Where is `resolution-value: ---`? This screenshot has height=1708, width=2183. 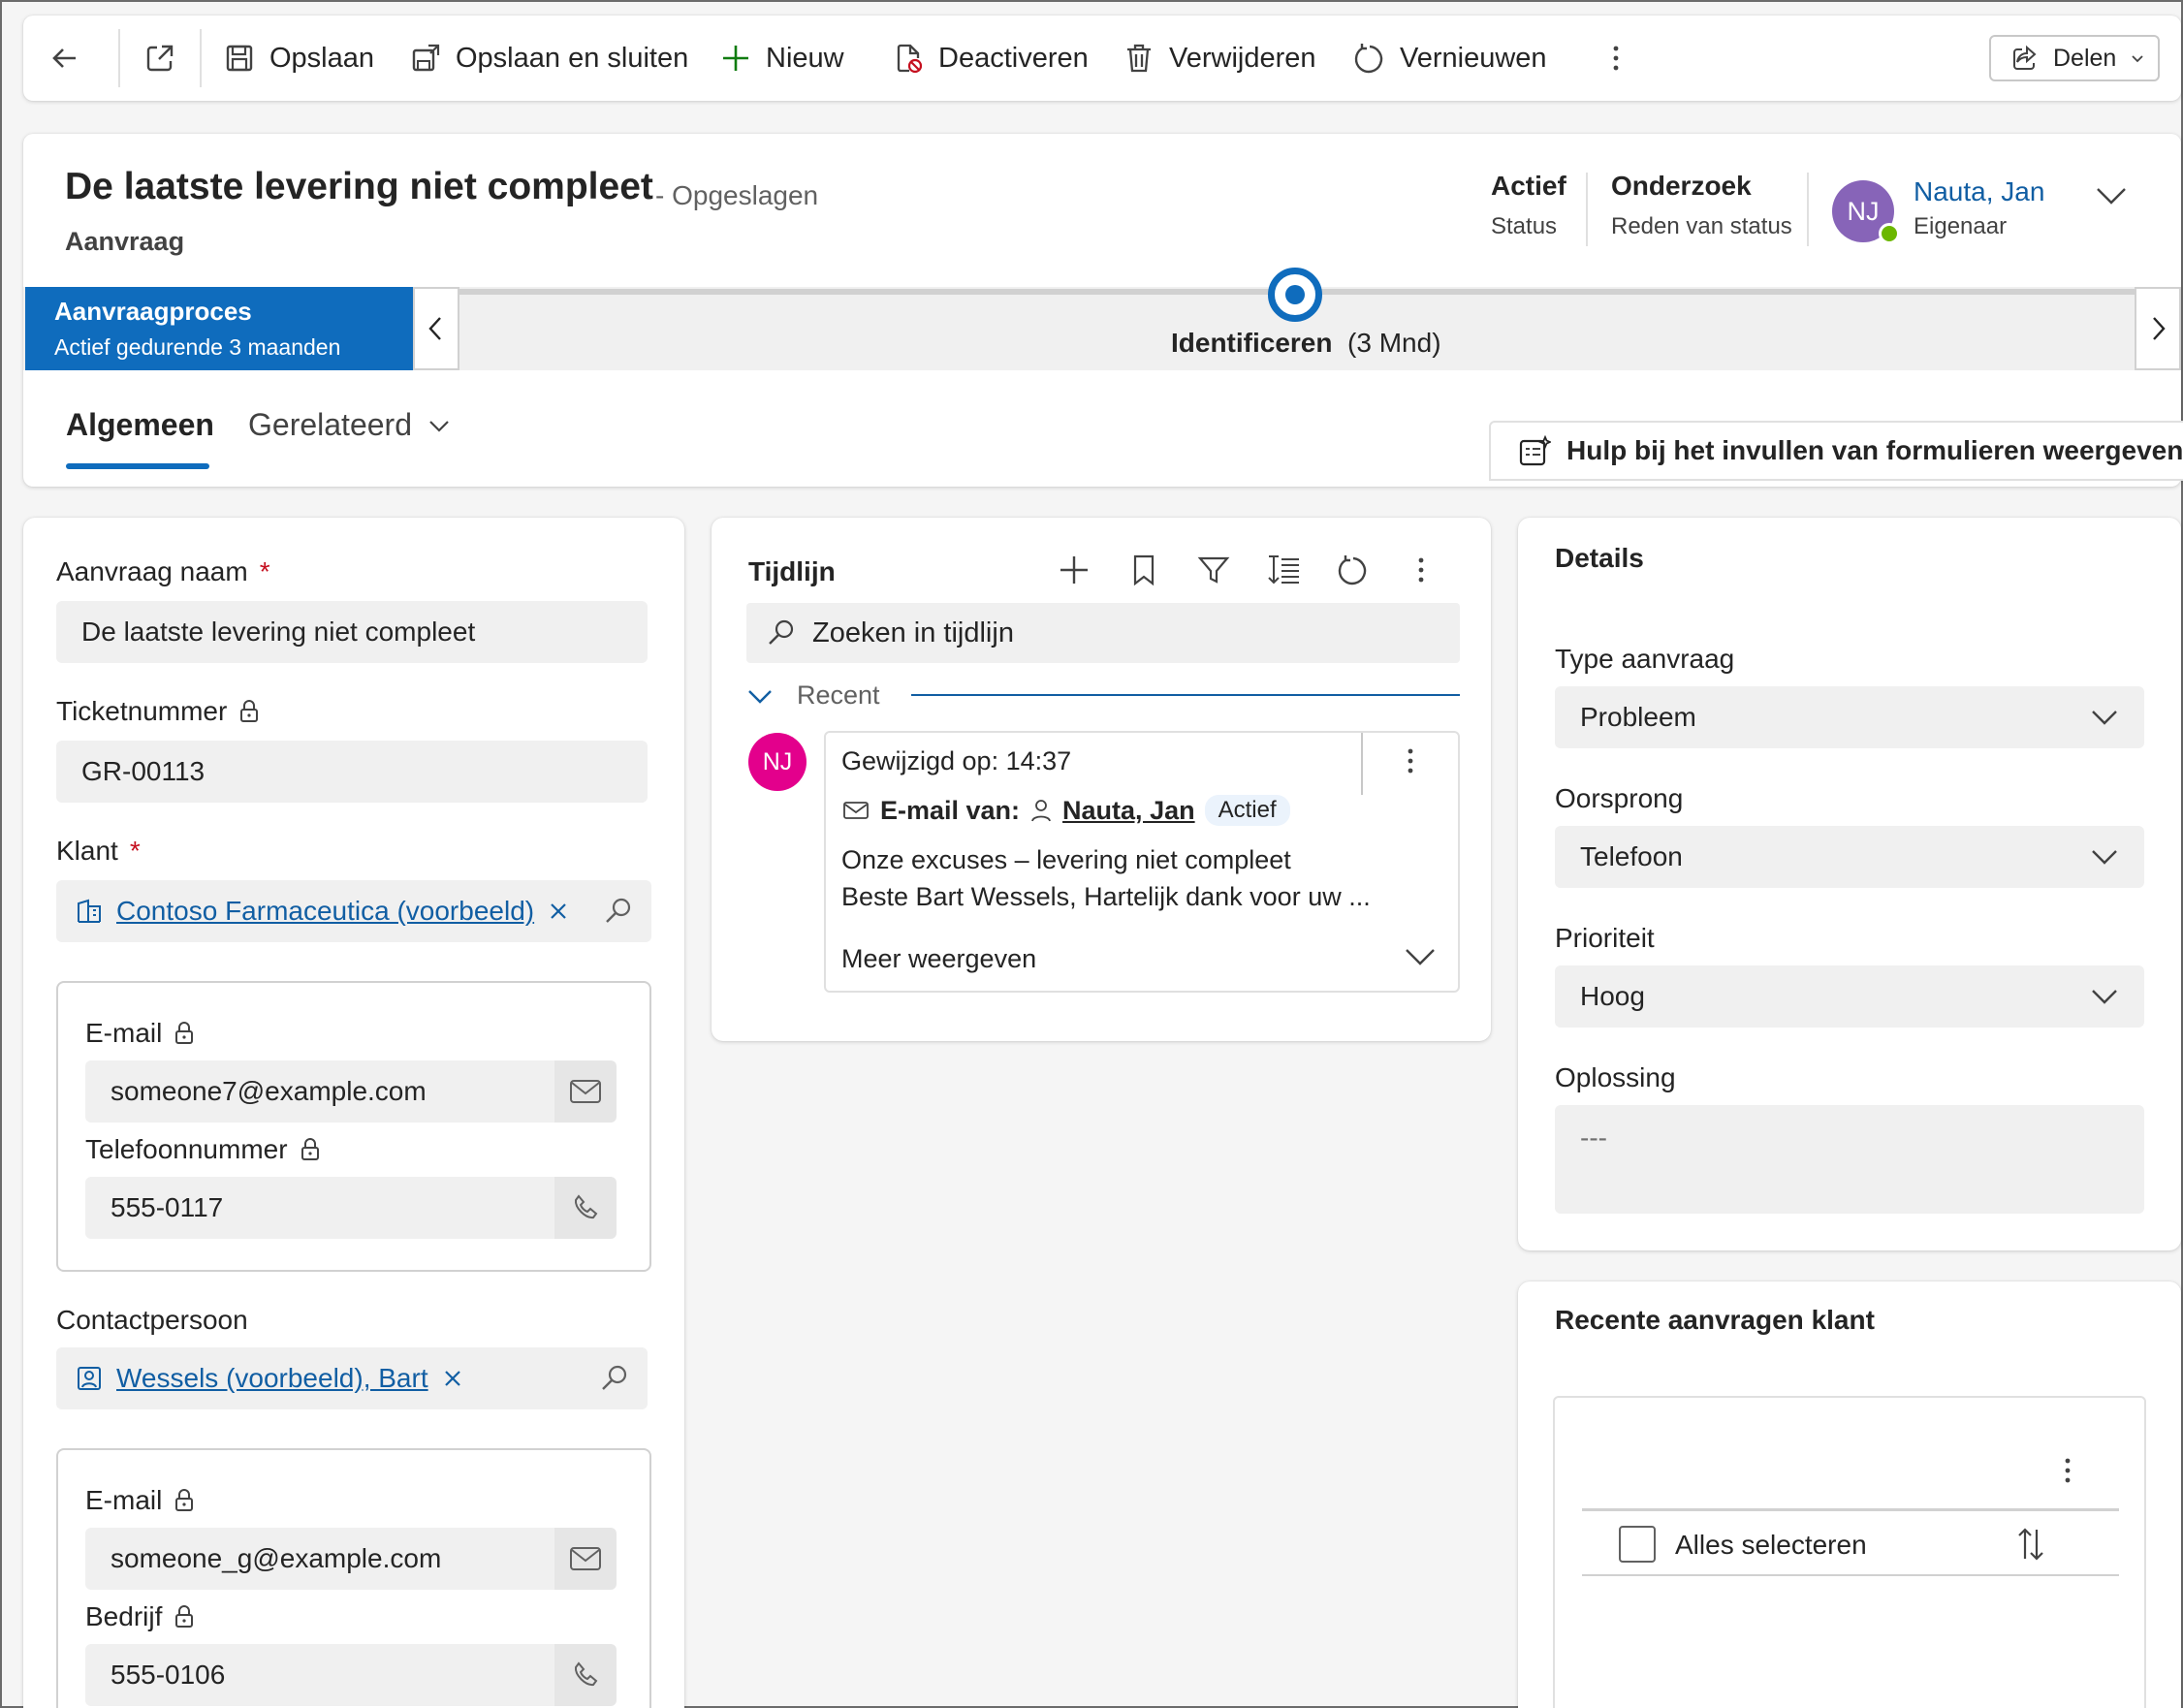 resolution-value: --- is located at coordinates (1593, 1138).